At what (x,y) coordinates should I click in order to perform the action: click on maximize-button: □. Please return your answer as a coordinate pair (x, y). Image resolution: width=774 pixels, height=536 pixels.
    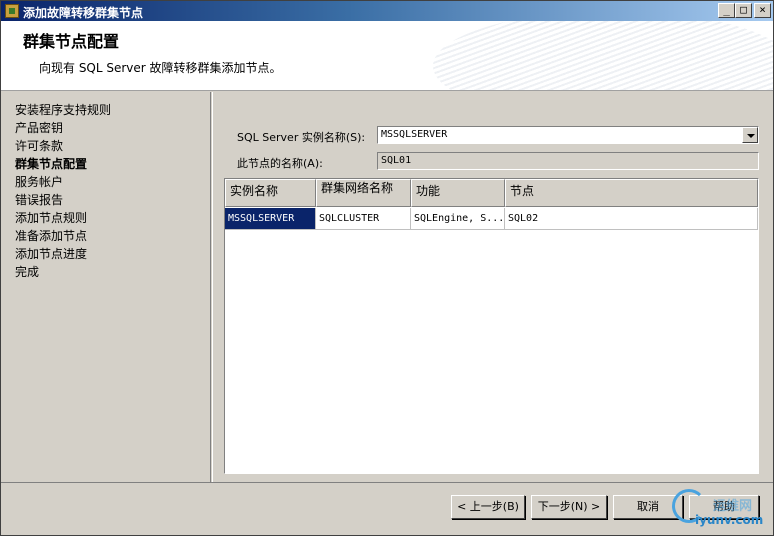
    Looking at the image, I should click on (743, 10).